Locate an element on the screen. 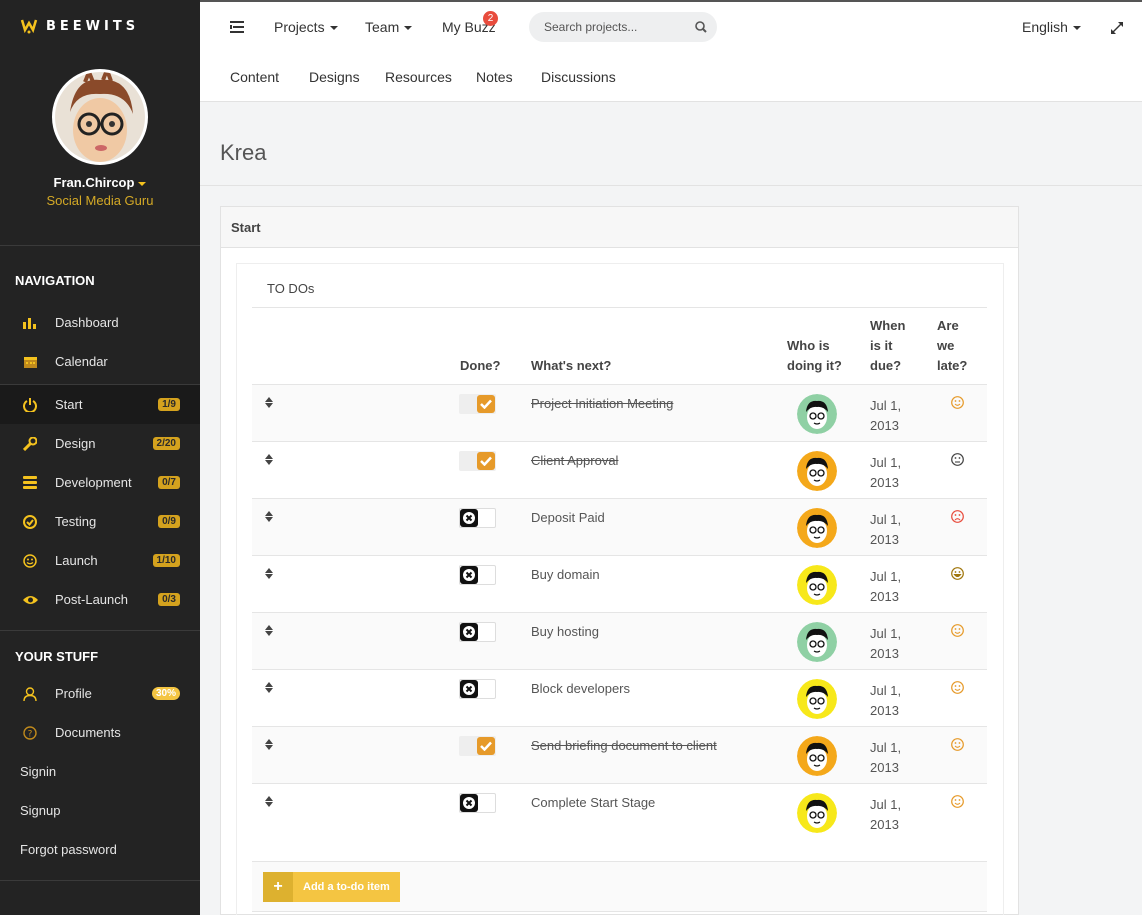 The image size is (1142, 915). user-name: Fran.Chircop is located at coordinates (94, 182).